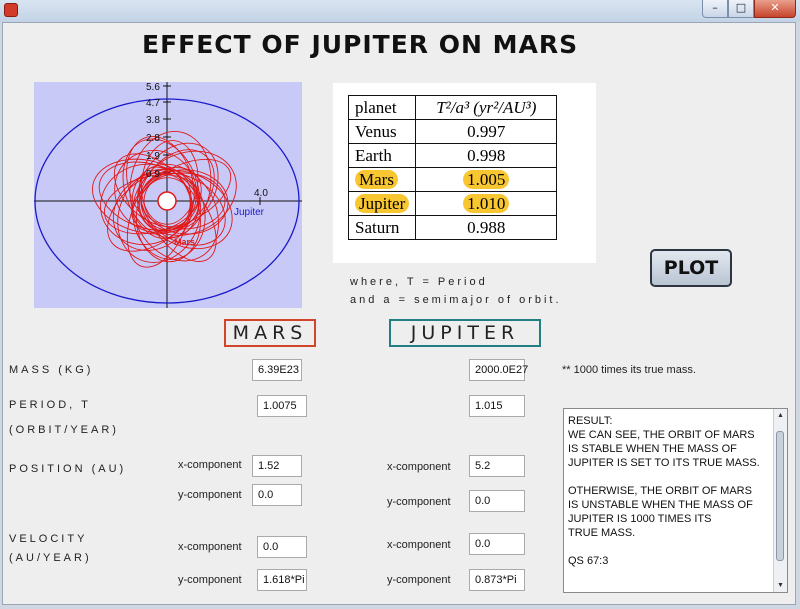  Describe the element at coordinates (497, 580) in the screenshot. I see `jupiter-vel-y-input: 0.873*Pi` at that location.